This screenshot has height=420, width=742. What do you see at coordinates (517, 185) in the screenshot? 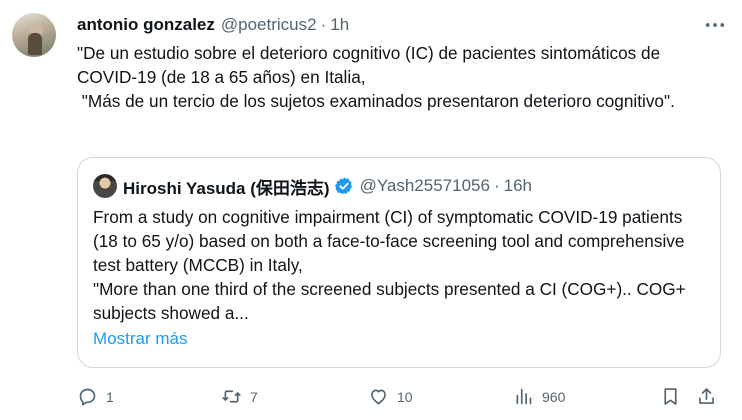
I see `quoted-time: 16h` at bounding box center [517, 185].